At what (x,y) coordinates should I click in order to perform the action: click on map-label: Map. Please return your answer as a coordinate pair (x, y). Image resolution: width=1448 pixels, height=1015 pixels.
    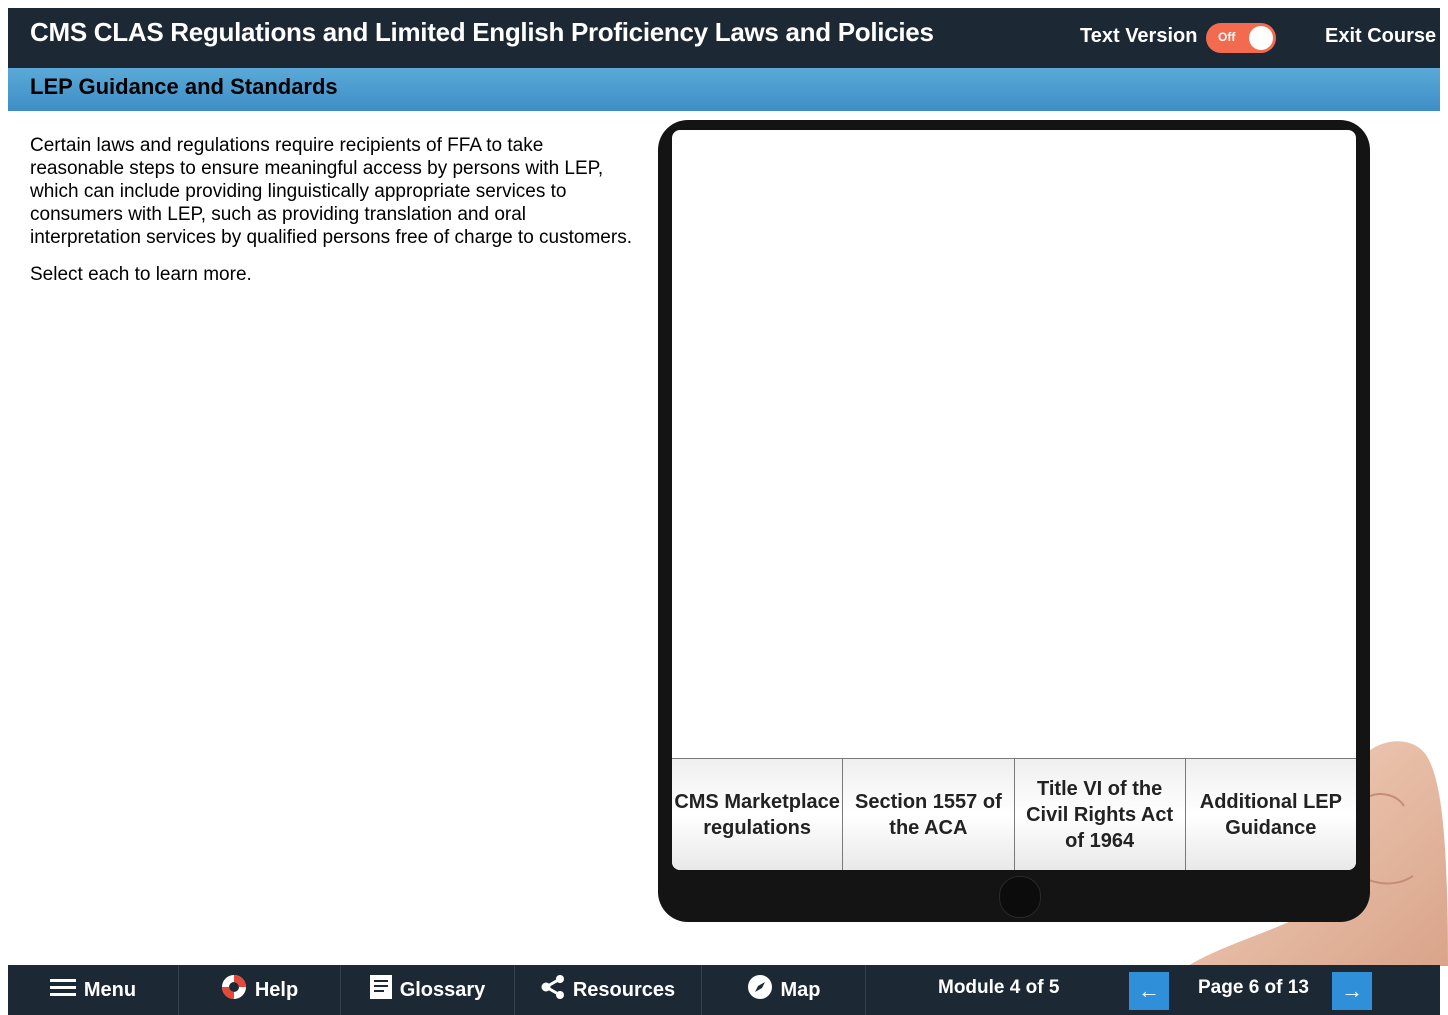
    Looking at the image, I should click on (800, 989).